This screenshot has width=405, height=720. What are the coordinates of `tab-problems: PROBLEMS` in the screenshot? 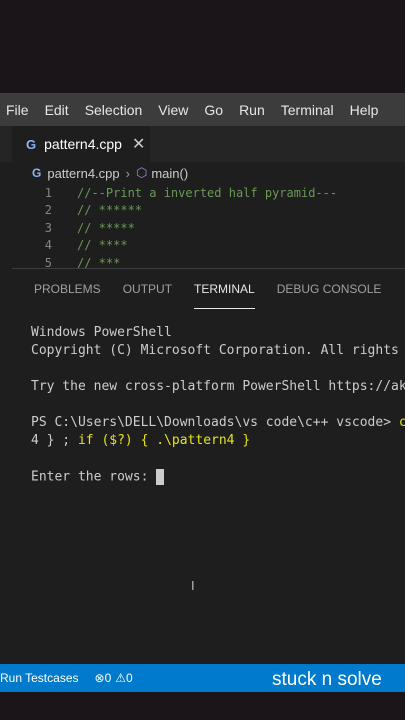 It's located at (67, 289).